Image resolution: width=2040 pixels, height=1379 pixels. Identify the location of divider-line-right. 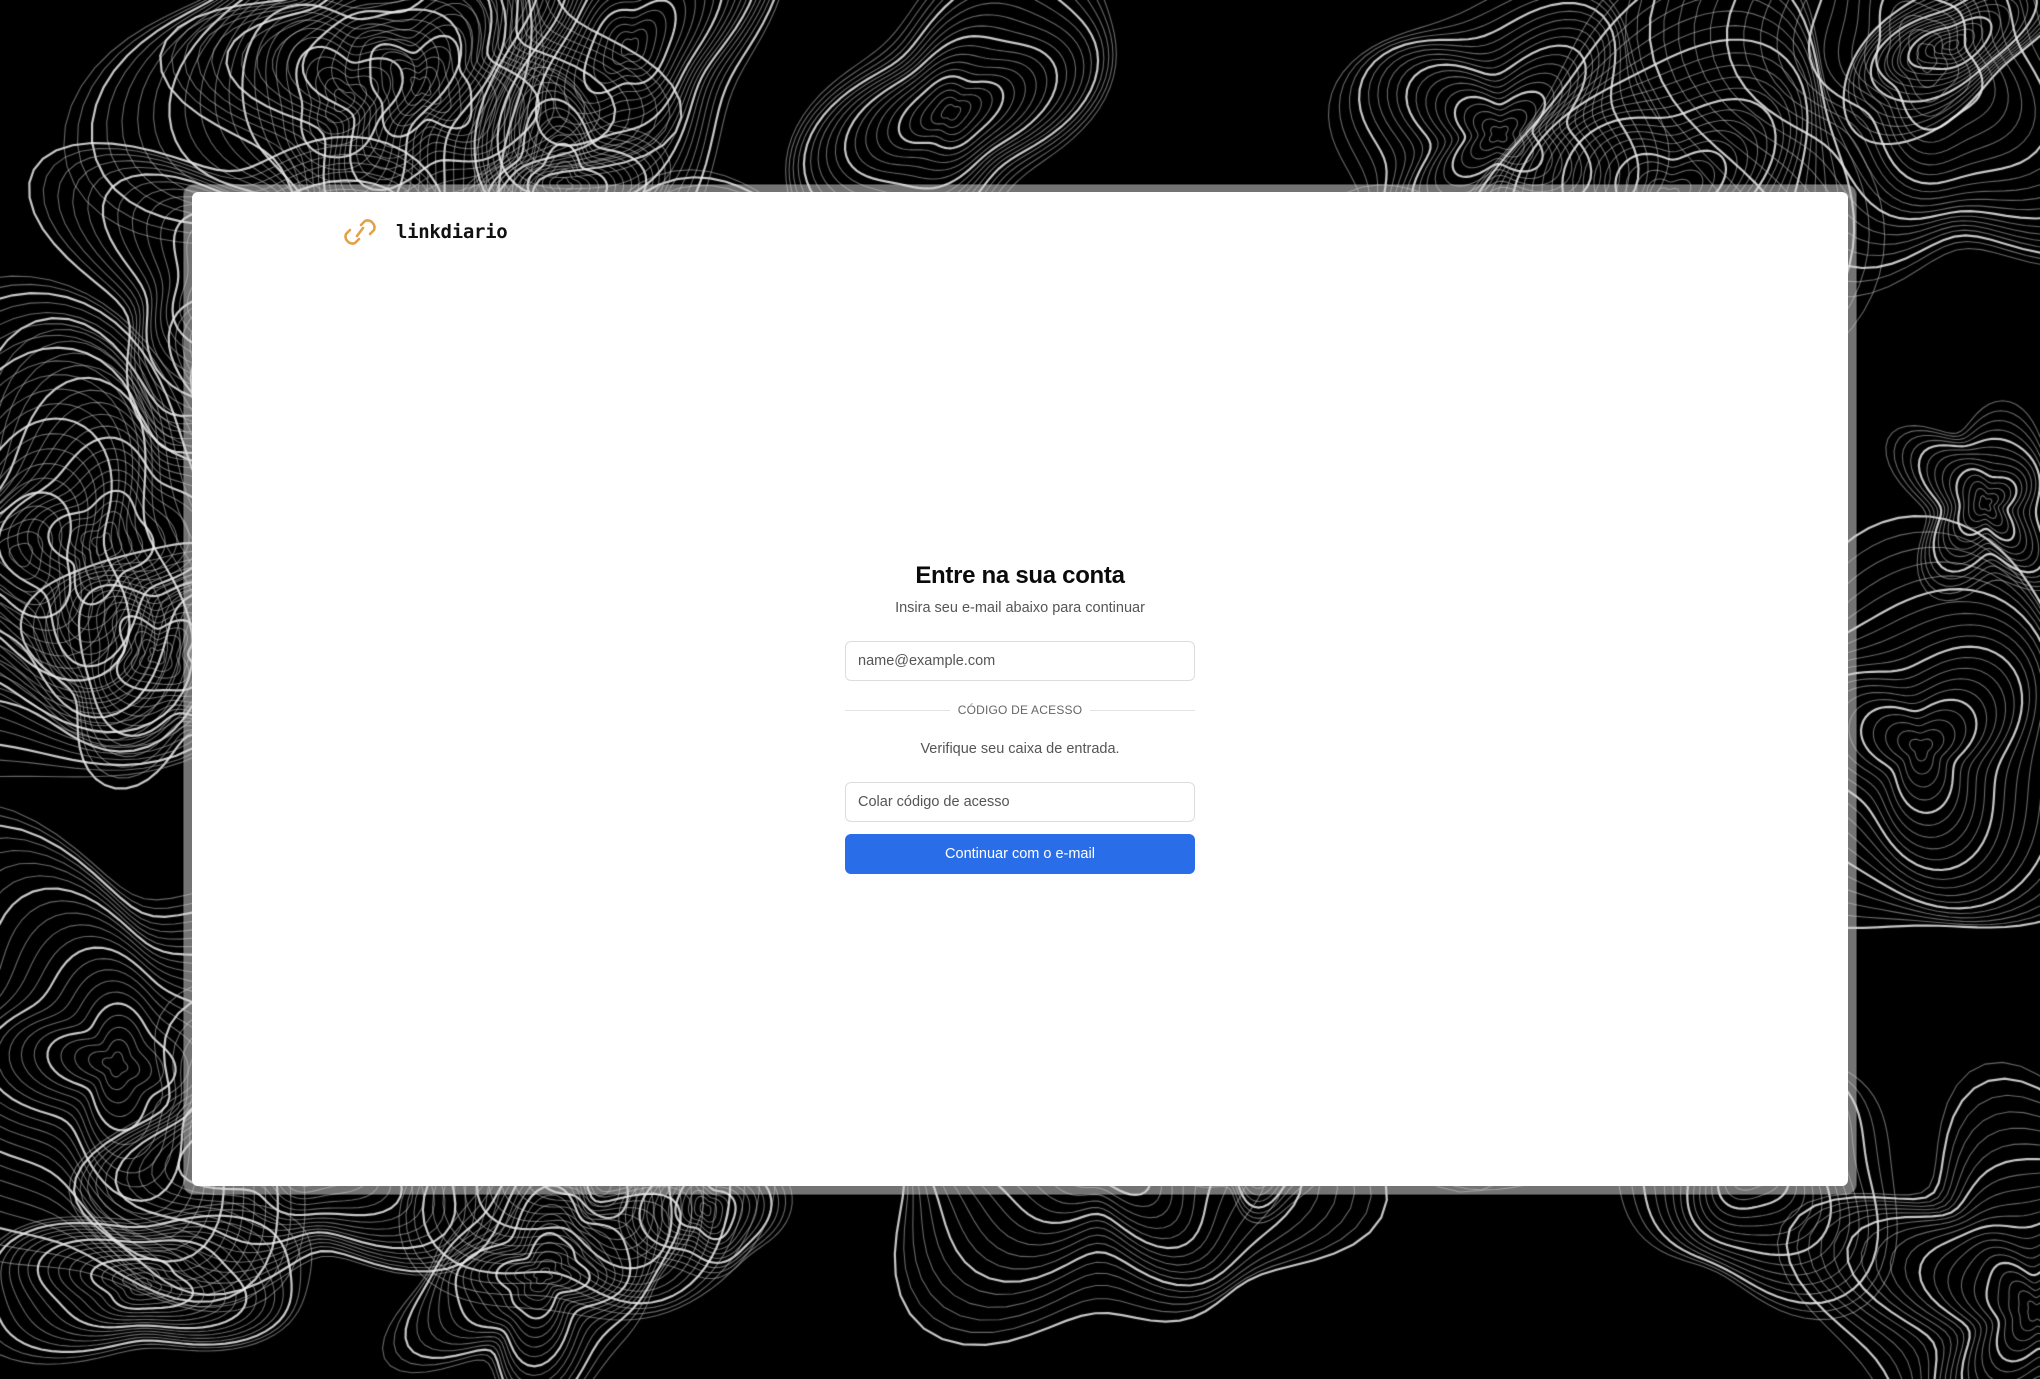
(1142, 710).